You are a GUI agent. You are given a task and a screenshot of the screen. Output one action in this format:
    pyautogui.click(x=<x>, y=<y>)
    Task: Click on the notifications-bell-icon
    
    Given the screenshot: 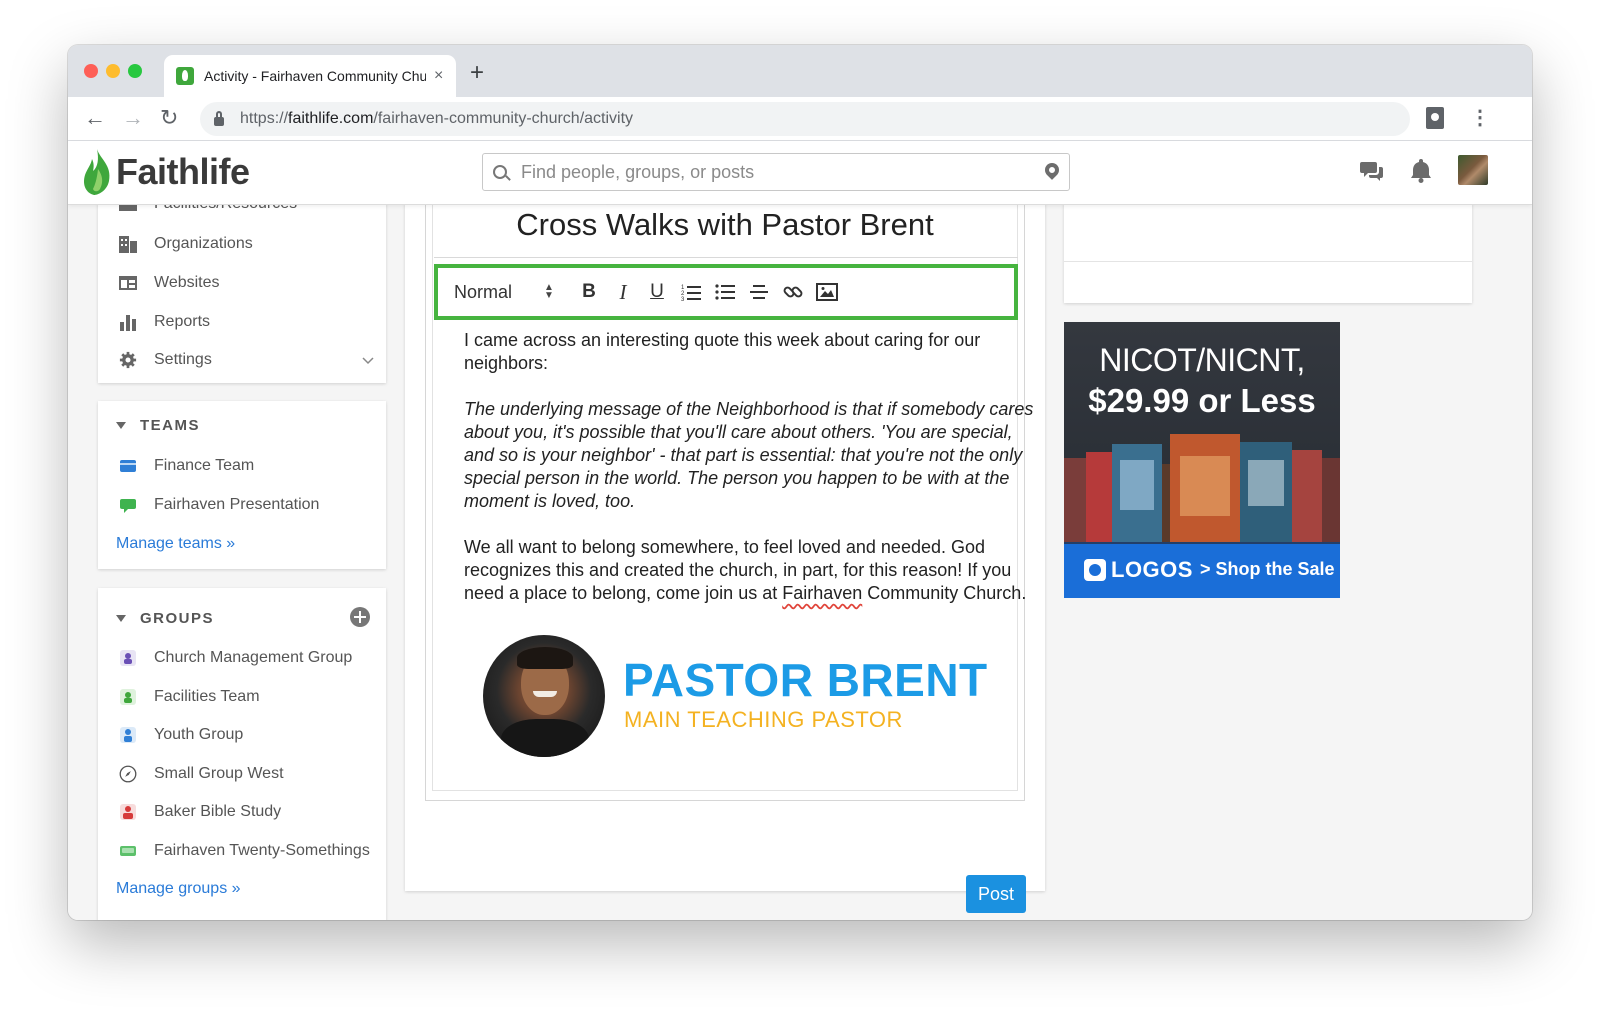 What is the action you would take?
    pyautogui.click(x=1421, y=170)
    